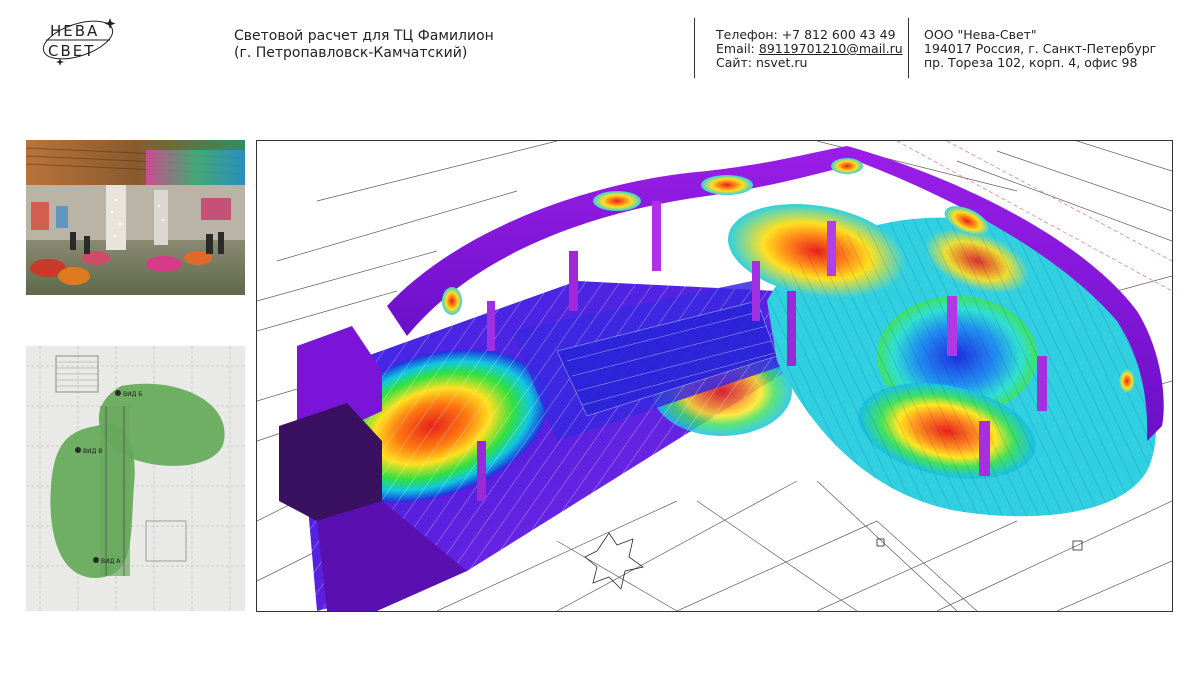 The image size is (1200, 681). What do you see at coordinates (110, 23) in the screenshot?
I see `sparkle-icon` at bounding box center [110, 23].